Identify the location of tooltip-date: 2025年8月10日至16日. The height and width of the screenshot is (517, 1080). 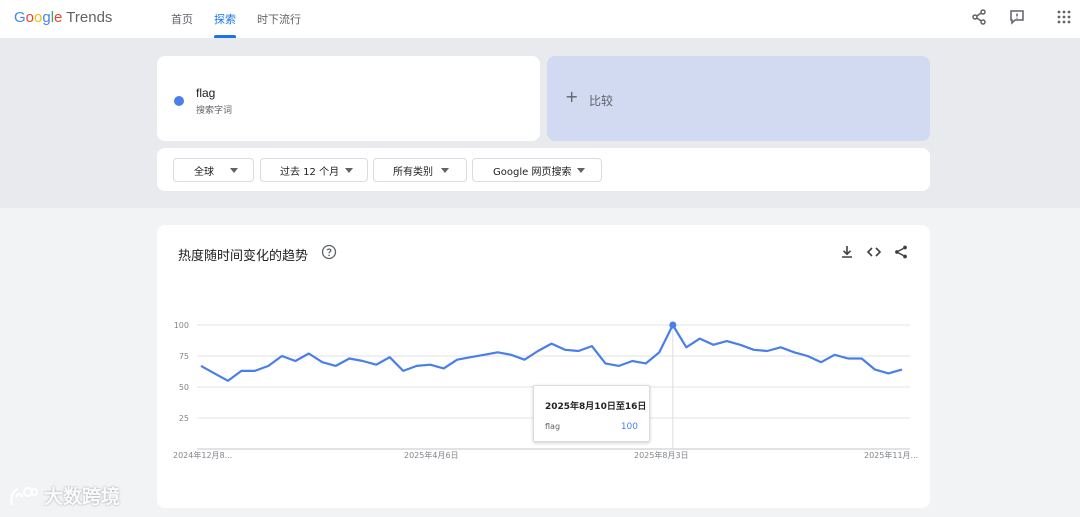
(596, 407).